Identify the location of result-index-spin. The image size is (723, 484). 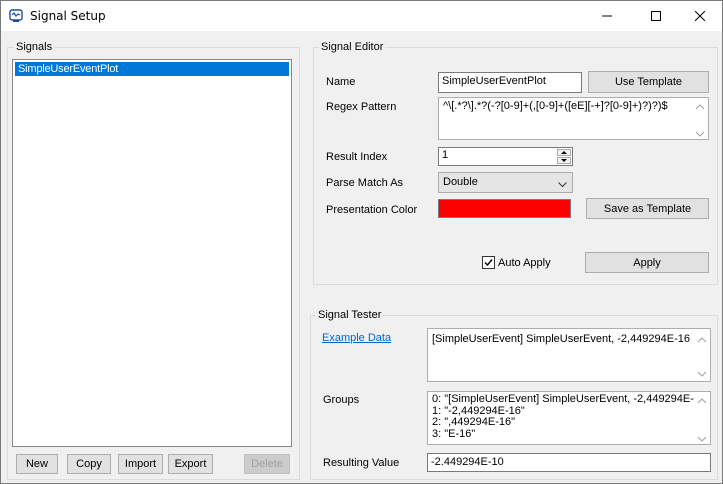
(564, 156).